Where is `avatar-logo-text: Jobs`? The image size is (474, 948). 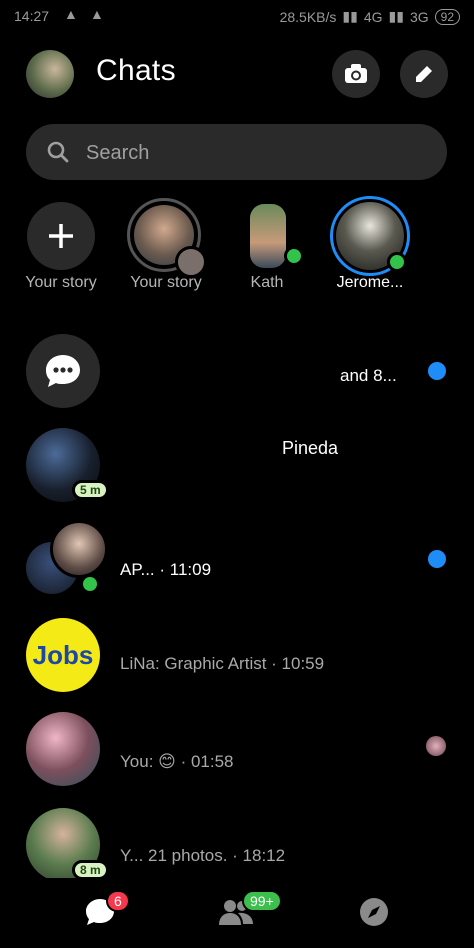
avatar-logo-text: Jobs is located at coordinates (63, 654).